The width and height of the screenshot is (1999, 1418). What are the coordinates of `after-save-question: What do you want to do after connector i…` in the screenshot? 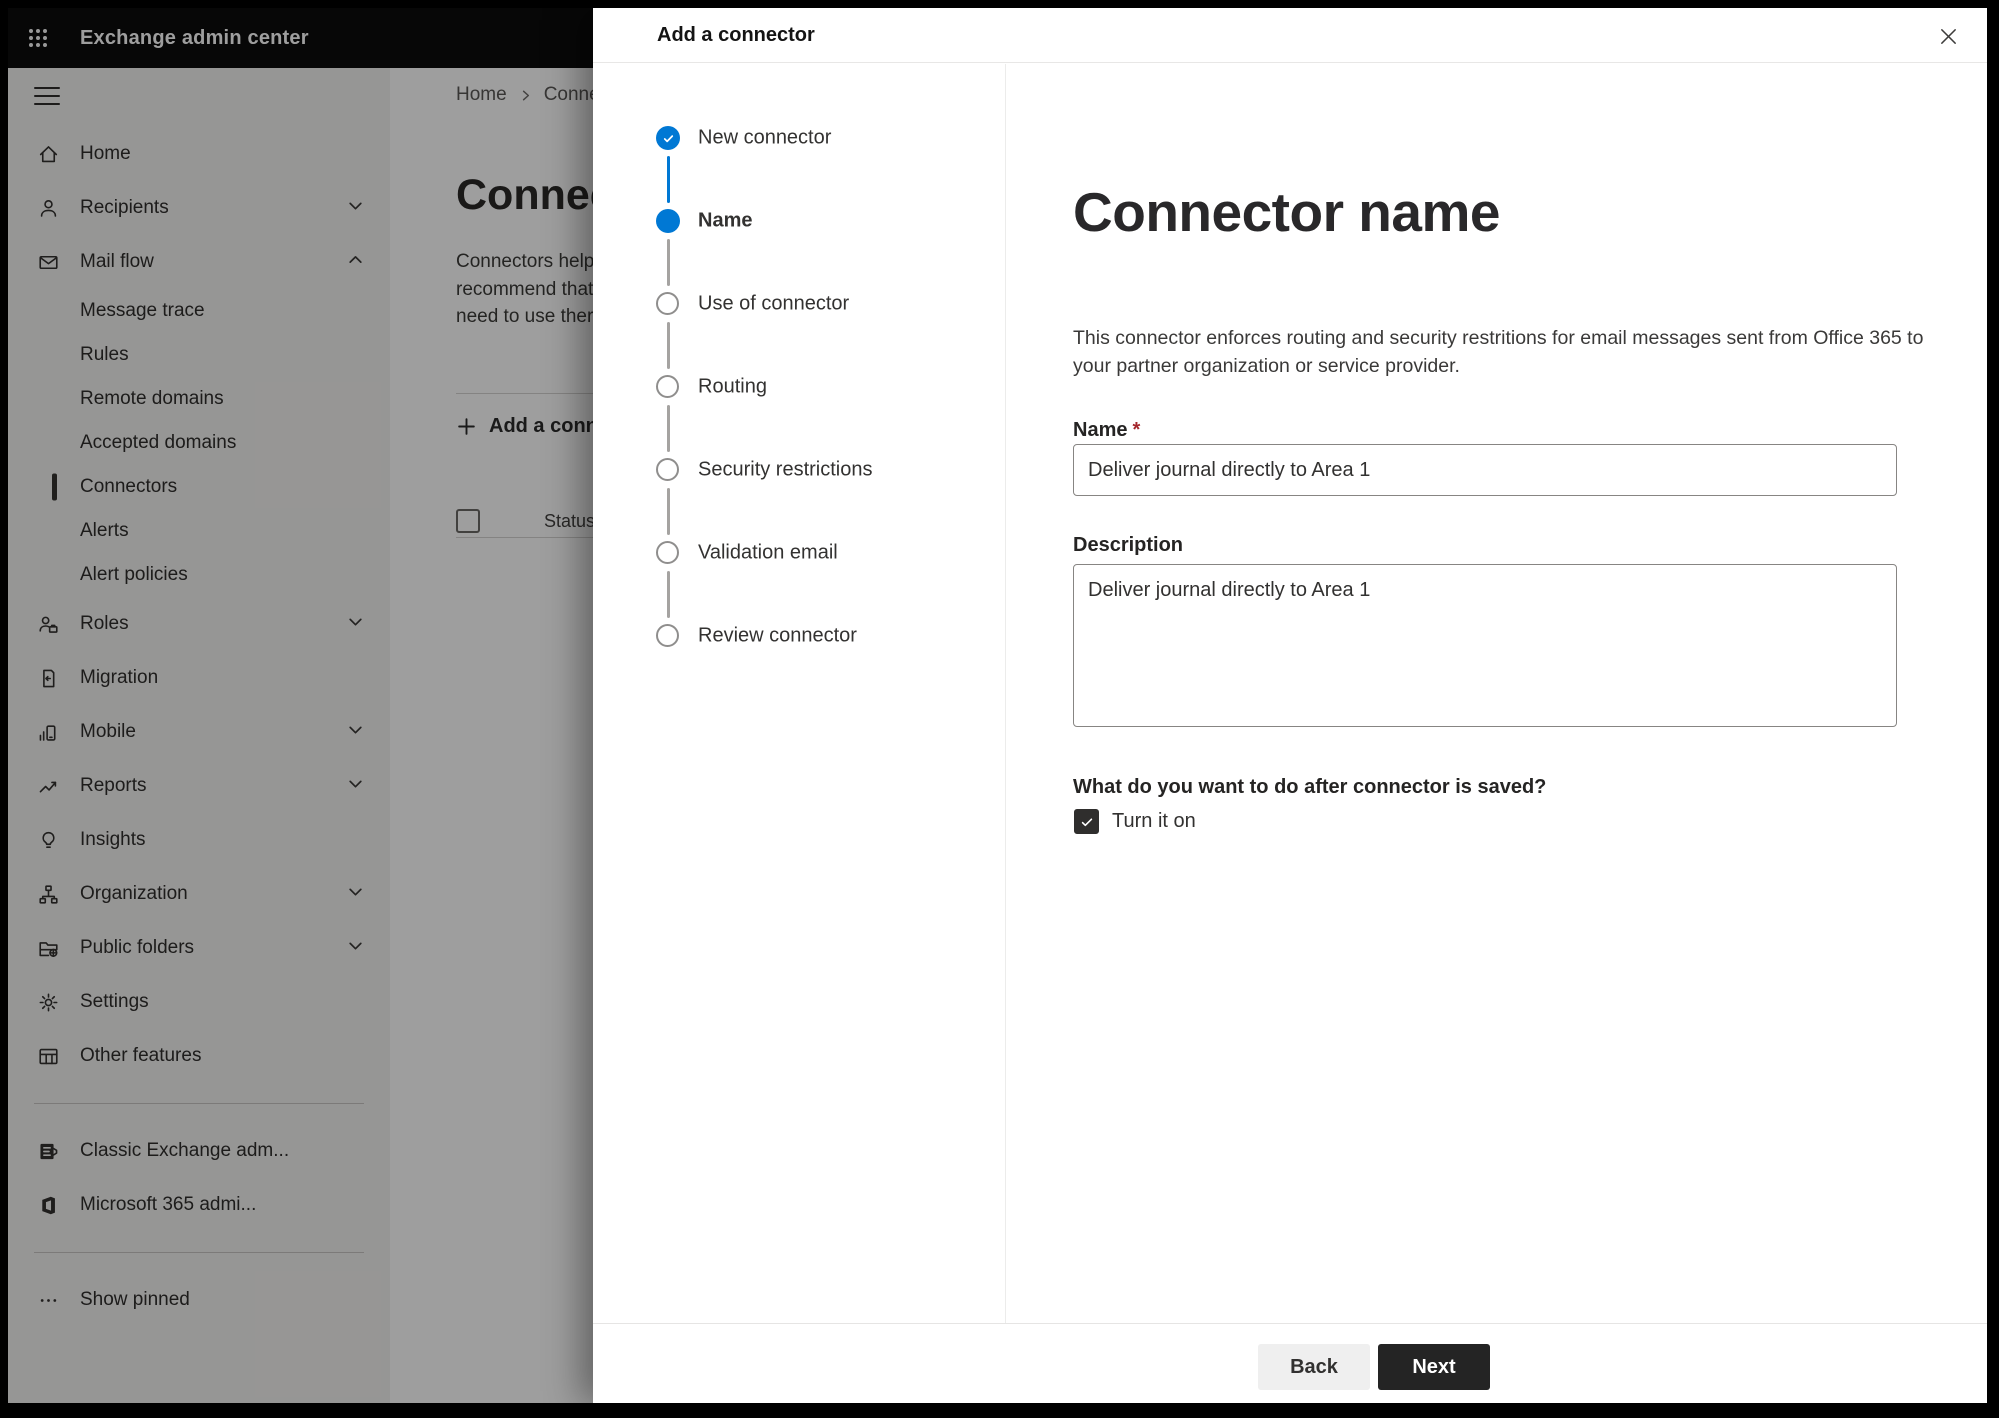 It's located at (1310, 787).